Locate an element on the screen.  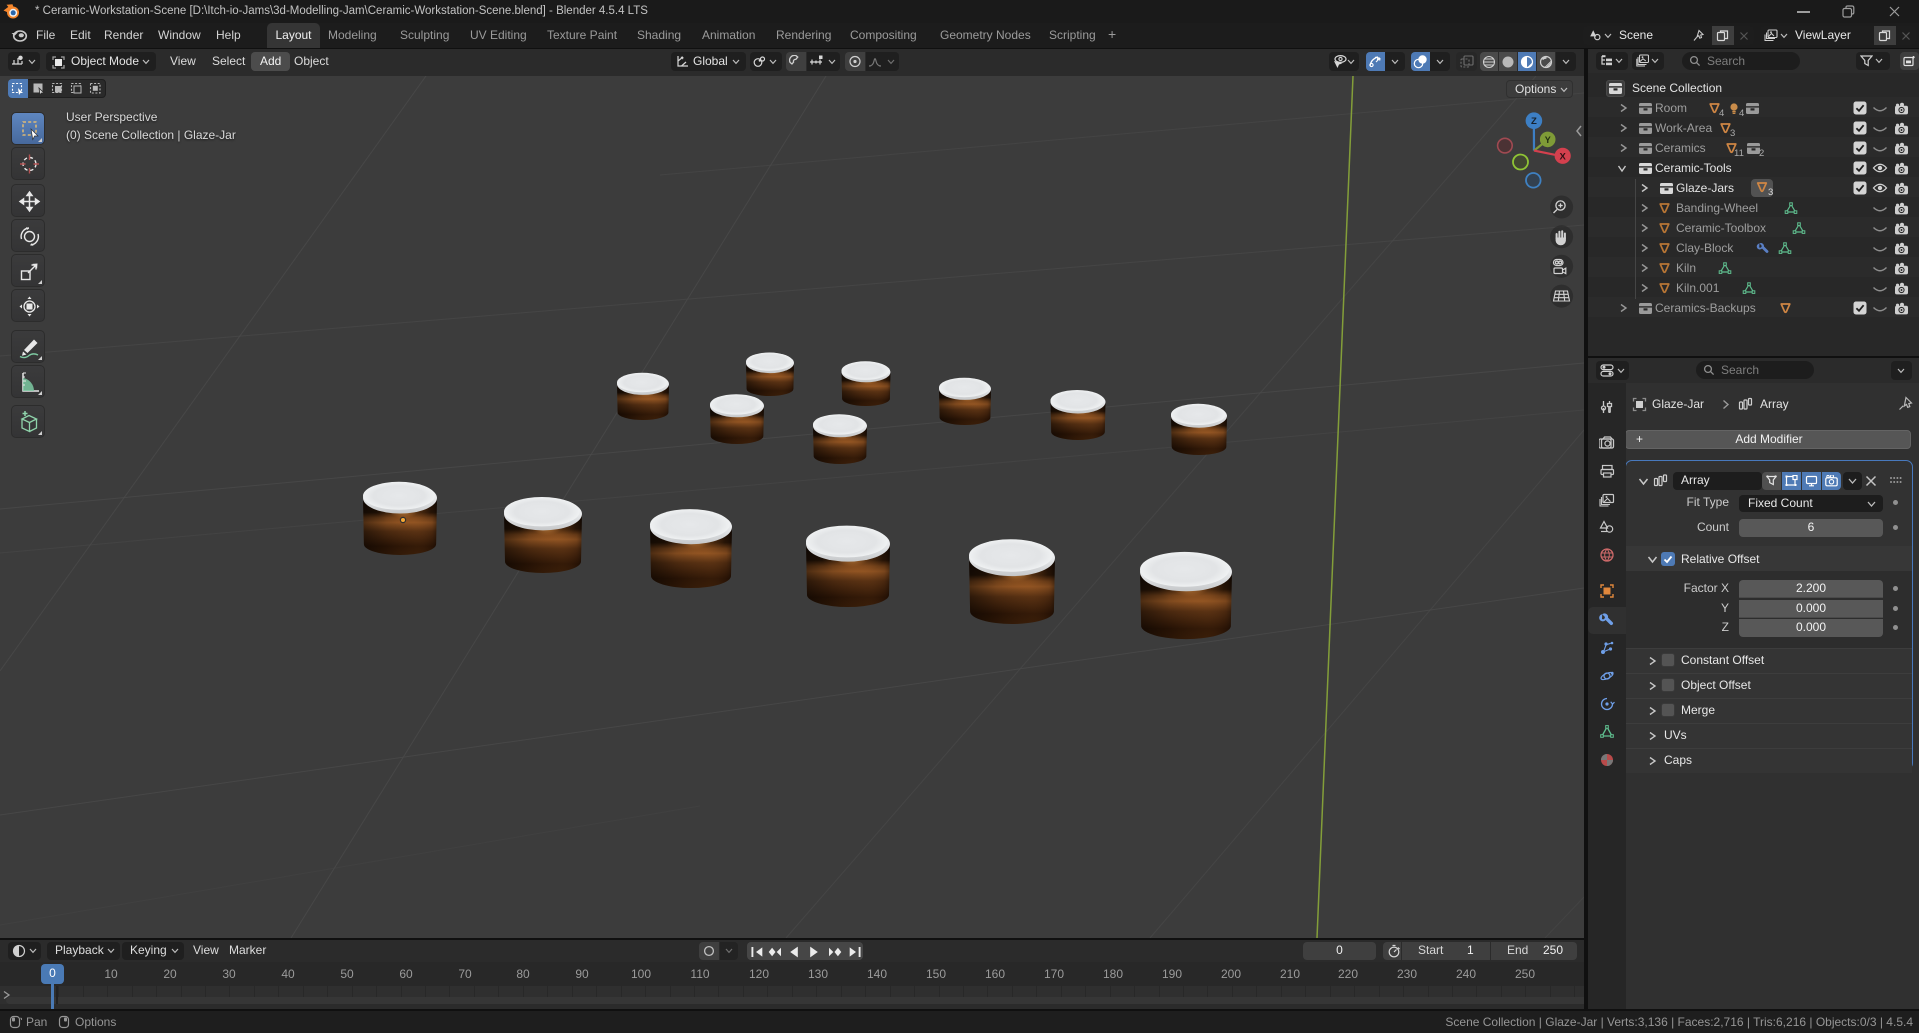
svg-text: Z is located at coordinates (1534, 121).